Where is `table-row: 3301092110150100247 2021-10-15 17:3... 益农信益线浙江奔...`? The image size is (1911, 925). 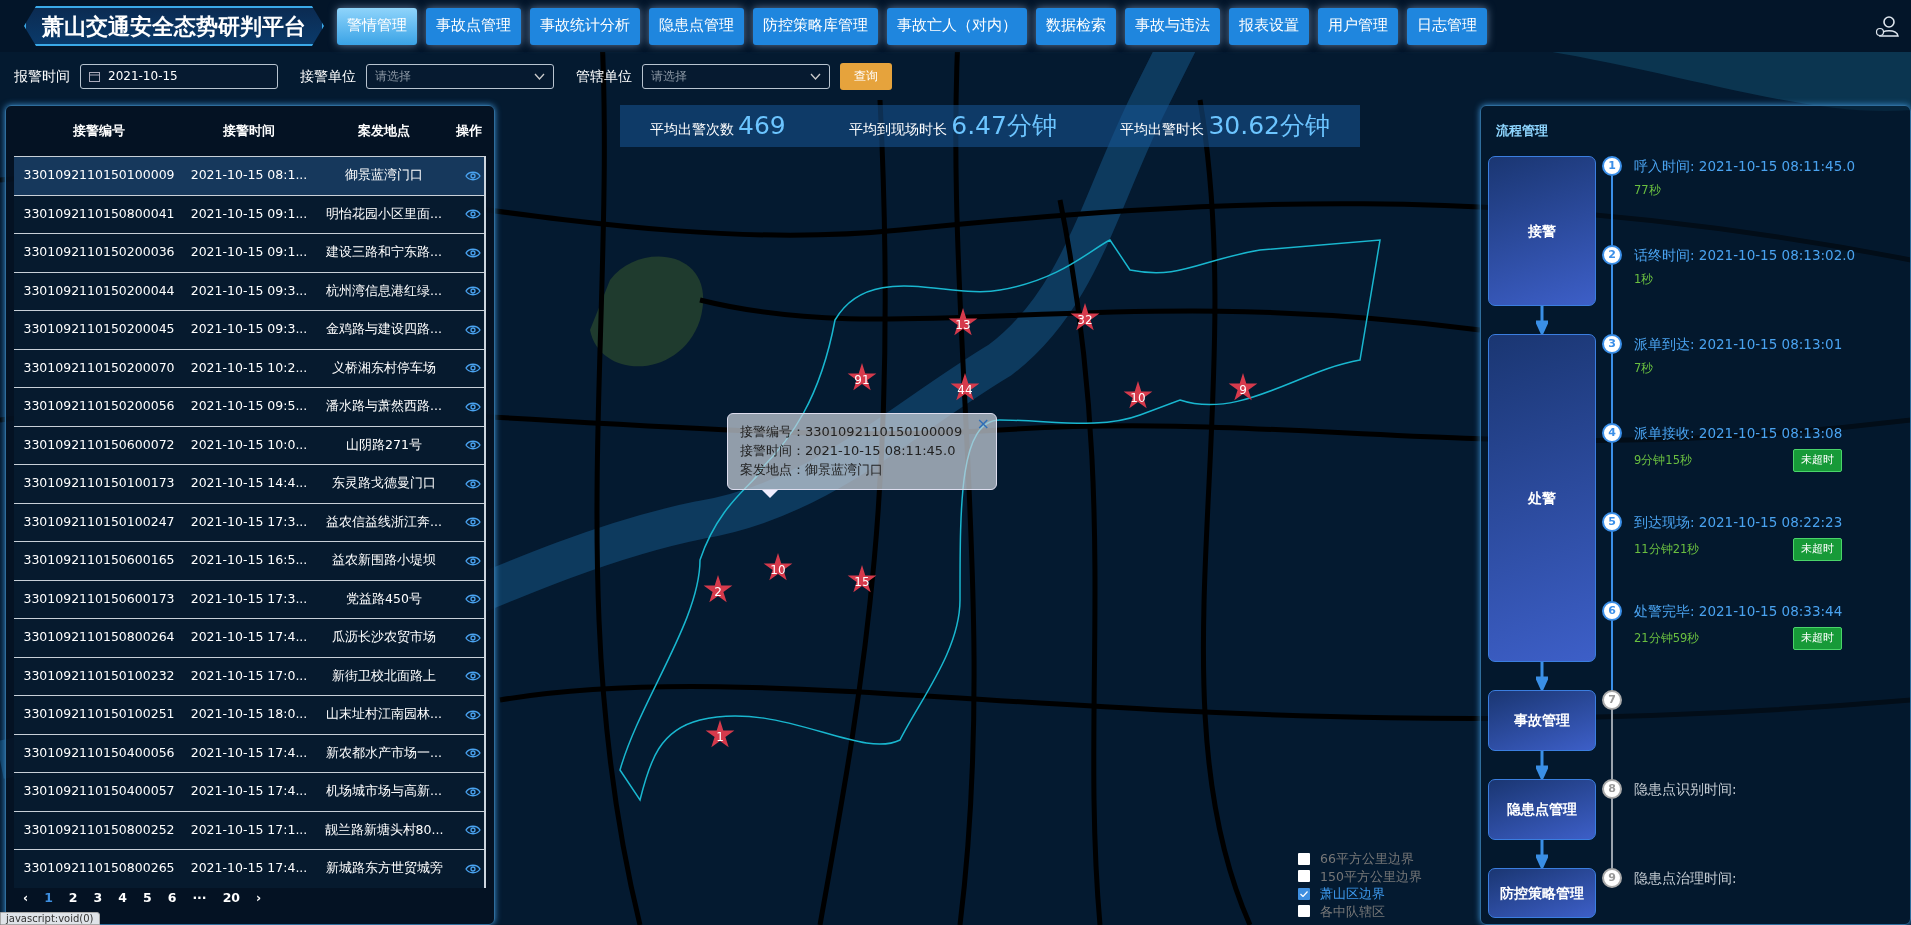
table-row: 3301092110150100247 2021-10-15 17:3... 益农信益线浙江奔... is located at coordinates (249, 521).